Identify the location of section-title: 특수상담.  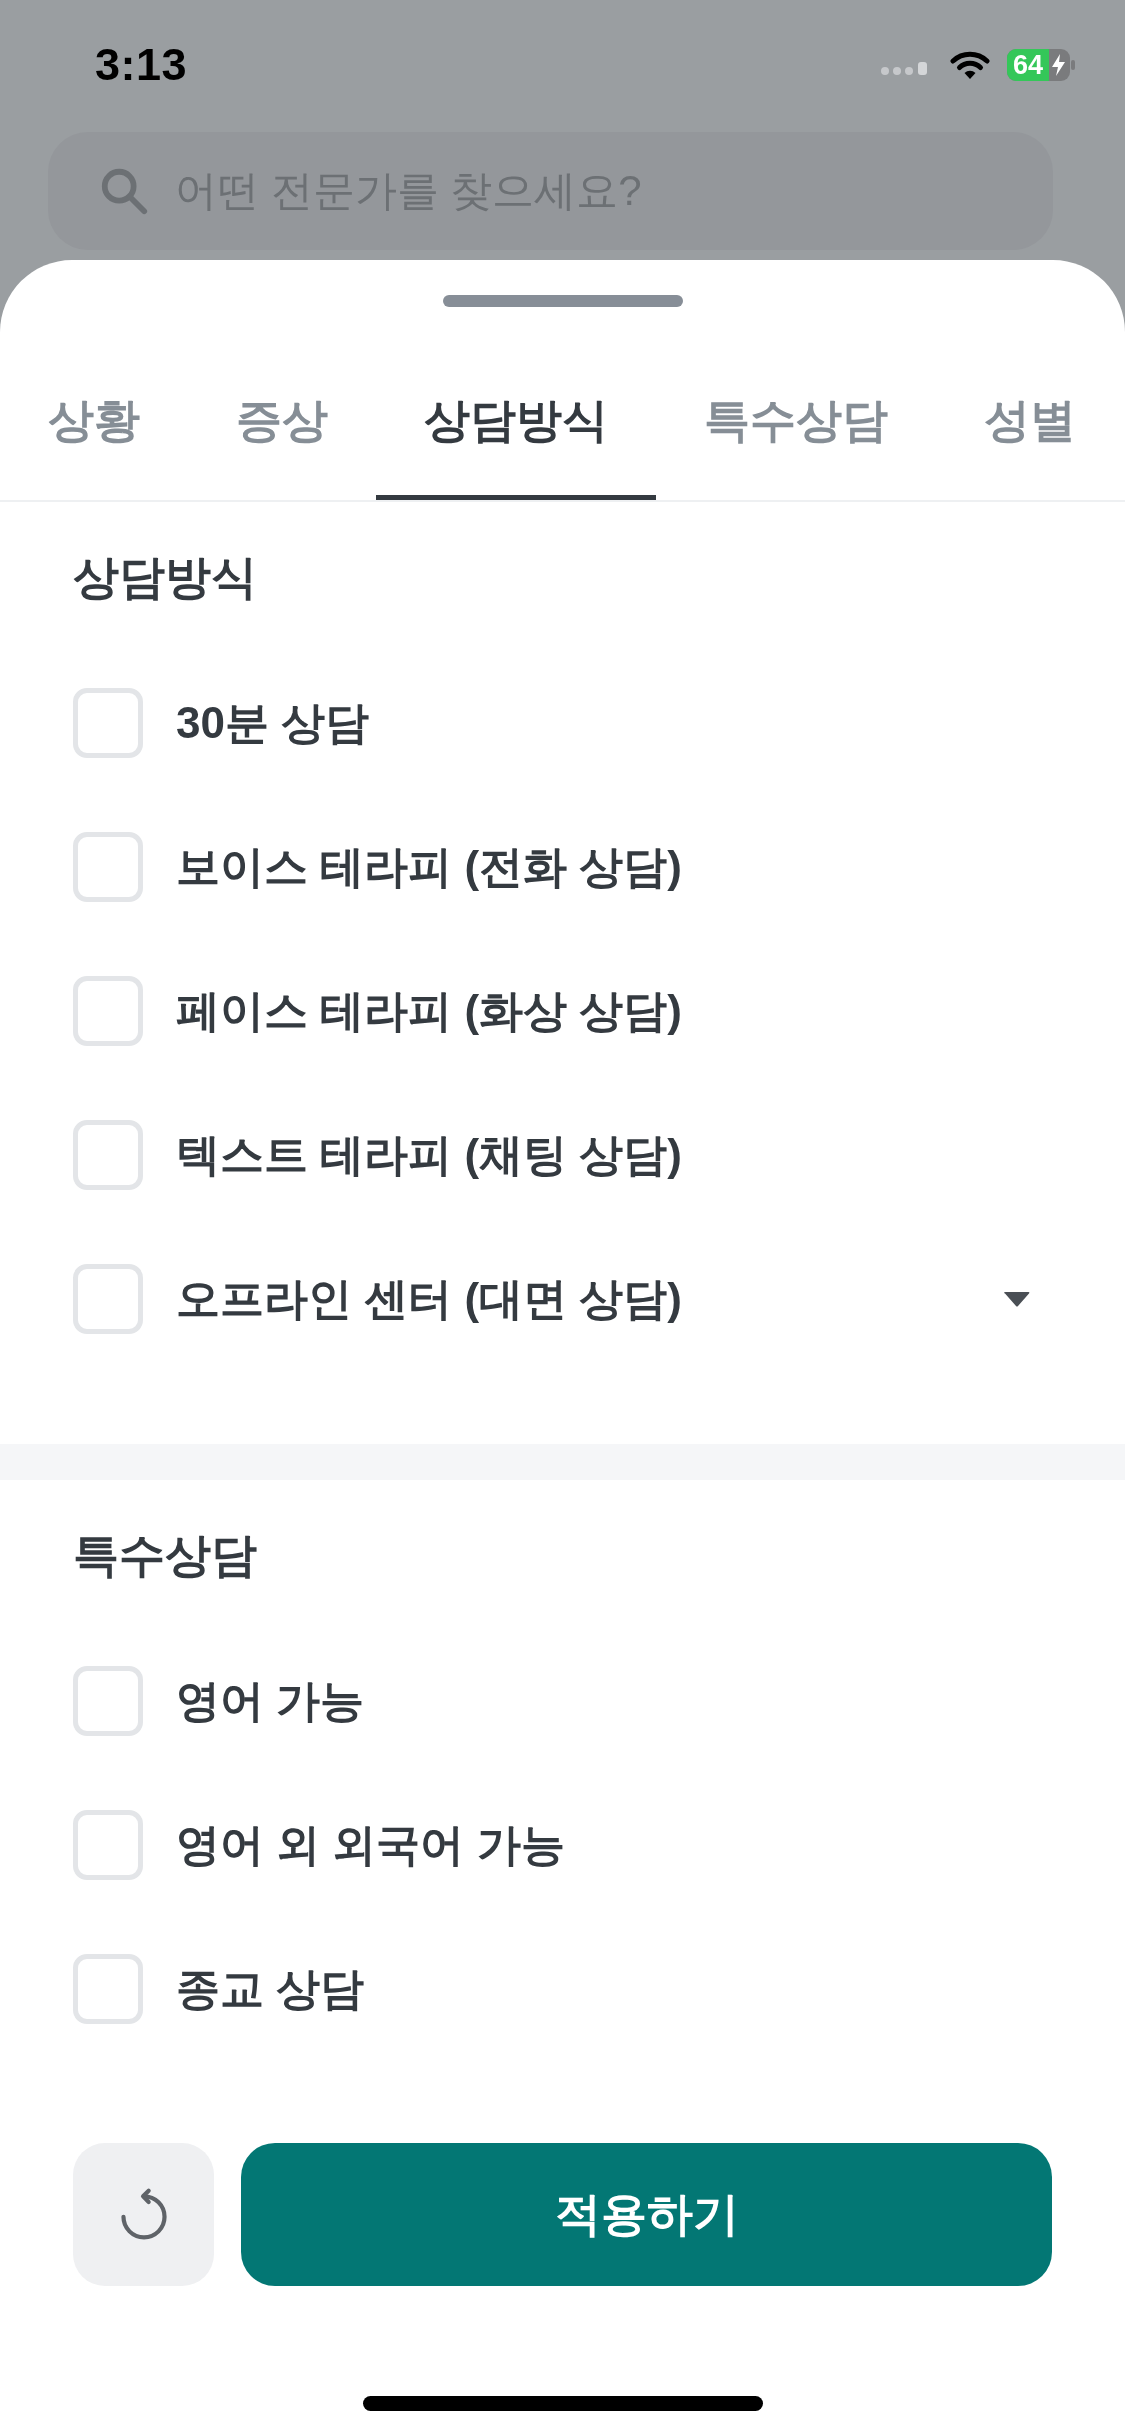
(165, 1555).